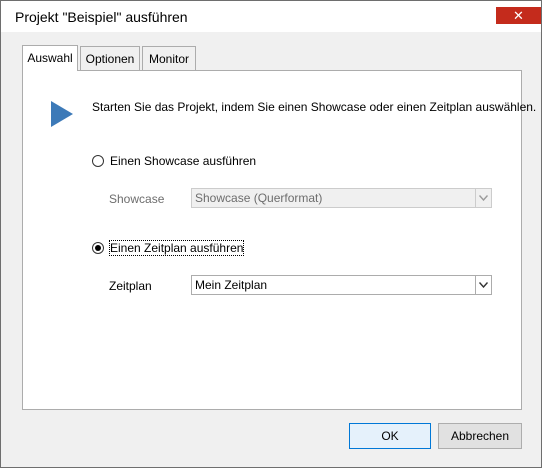 The width and height of the screenshot is (542, 468). What do you see at coordinates (62, 115) in the screenshot?
I see `play-icon` at bounding box center [62, 115].